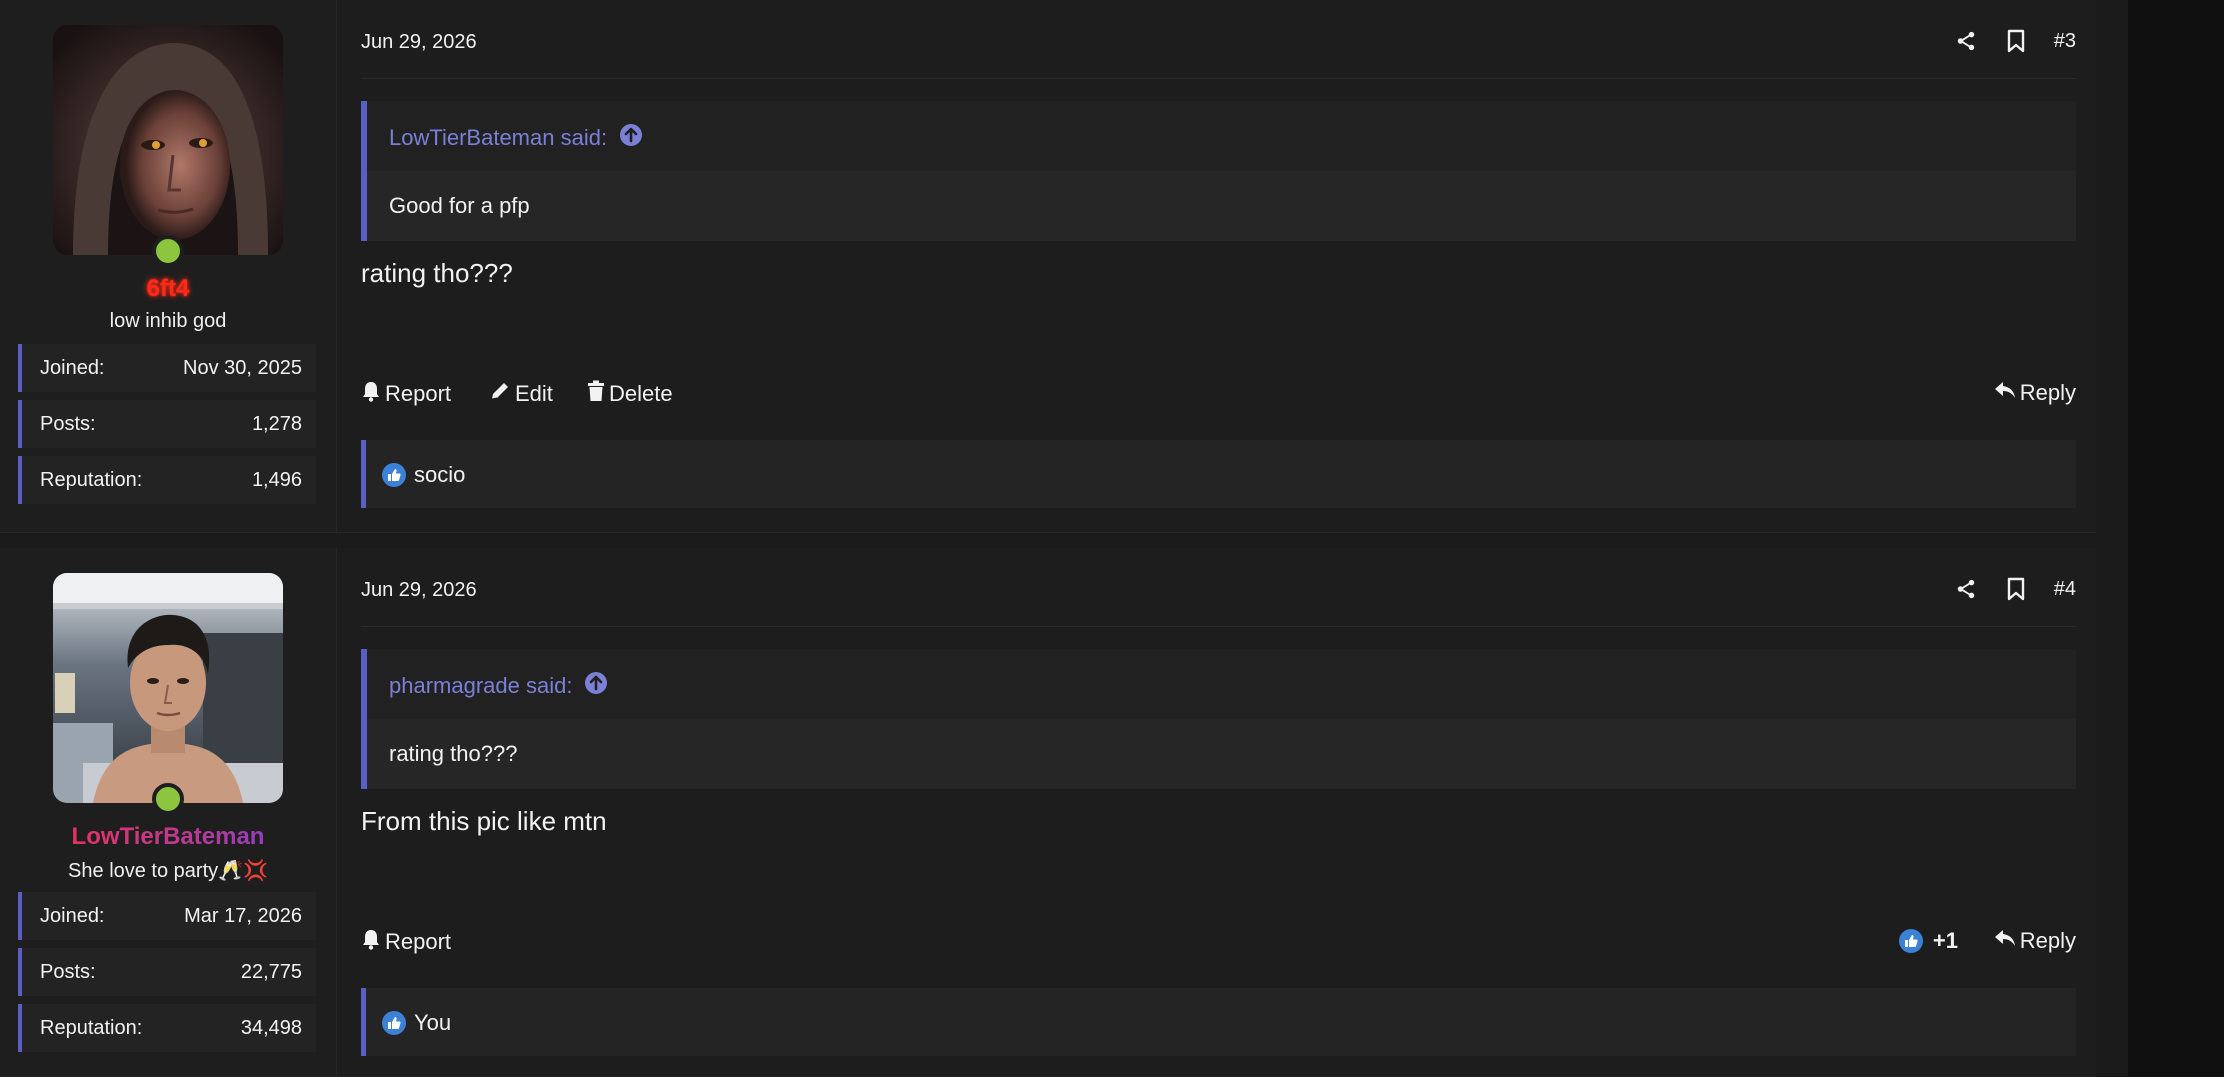  What do you see at coordinates (453, 753) in the screenshot?
I see `quote-text: rating tho???` at bounding box center [453, 753].